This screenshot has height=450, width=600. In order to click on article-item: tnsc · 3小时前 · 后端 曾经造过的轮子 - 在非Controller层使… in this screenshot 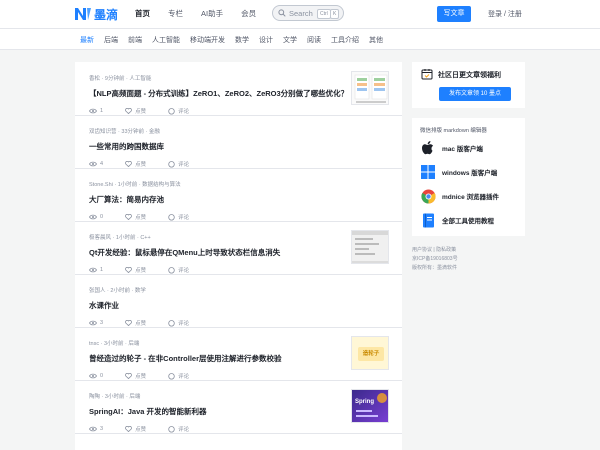, I will do `click(238, 354)`.